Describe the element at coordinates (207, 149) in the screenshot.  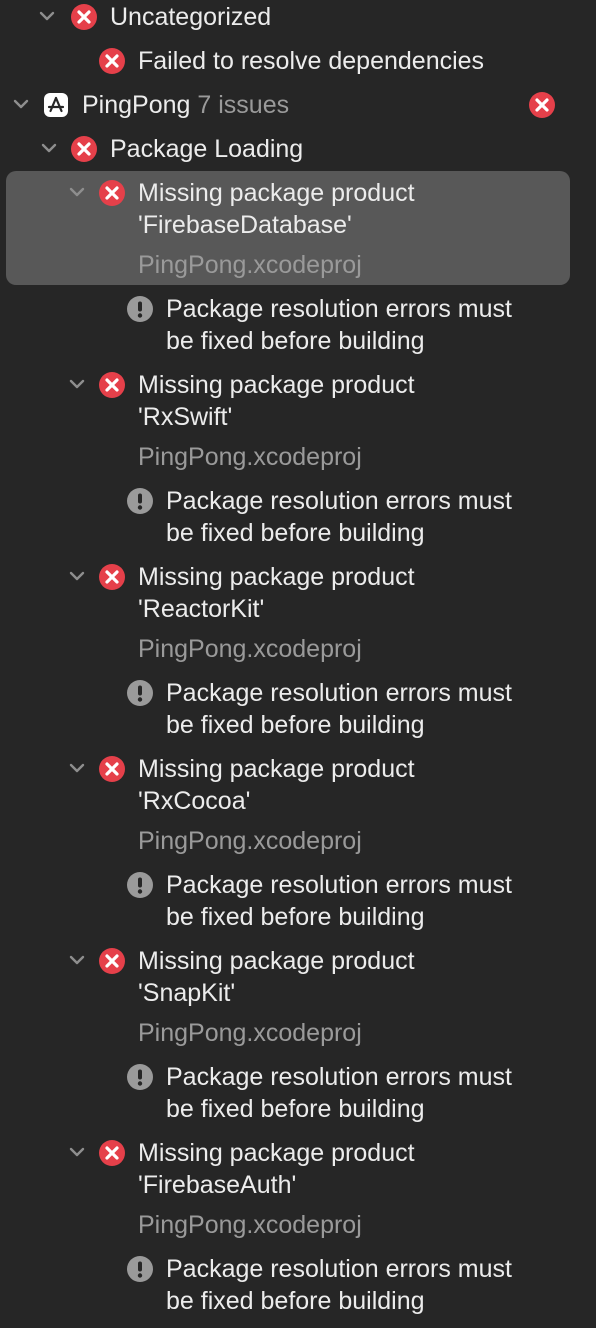
I see `package-loading-group-label: Package Loading` at that location.